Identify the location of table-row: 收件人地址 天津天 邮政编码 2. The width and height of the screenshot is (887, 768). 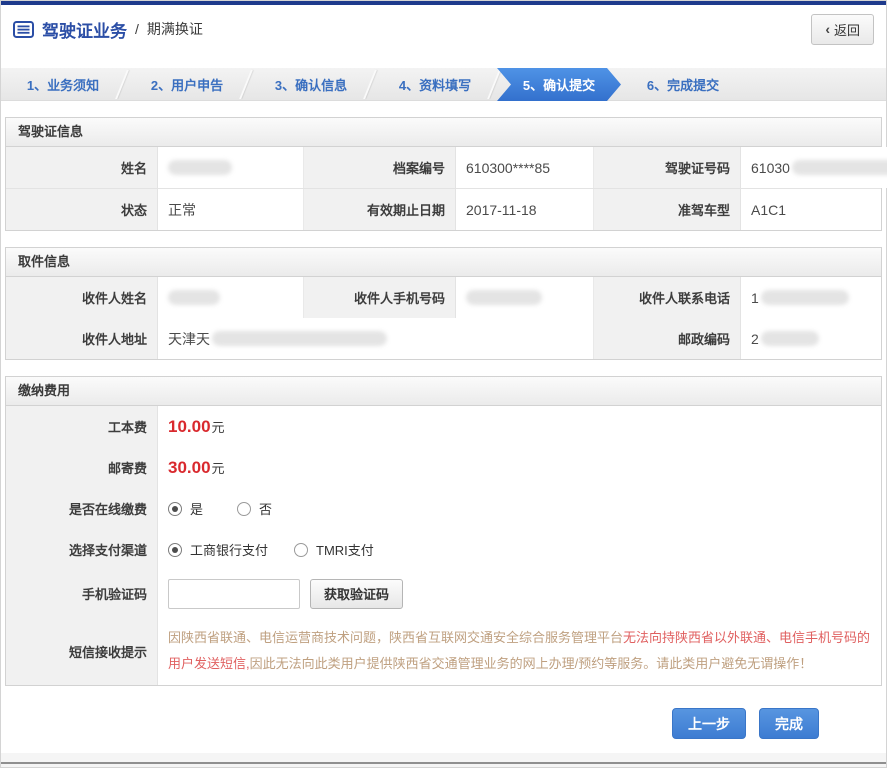
(443, 338).